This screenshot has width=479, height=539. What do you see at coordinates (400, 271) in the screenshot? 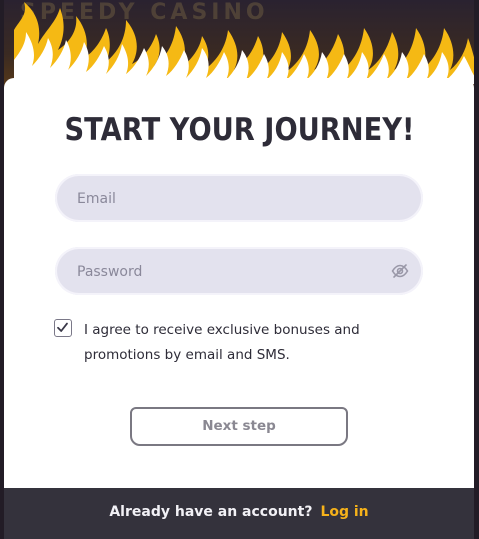
I see `eye-slash-icon` at bounding box center [400, 271].